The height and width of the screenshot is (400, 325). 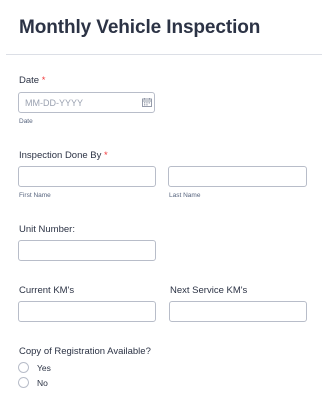 What do you see at coordinates (34, 367) in the screenshot?
I see `radio-option-yes: Yes` at bounding box center [34, 367].